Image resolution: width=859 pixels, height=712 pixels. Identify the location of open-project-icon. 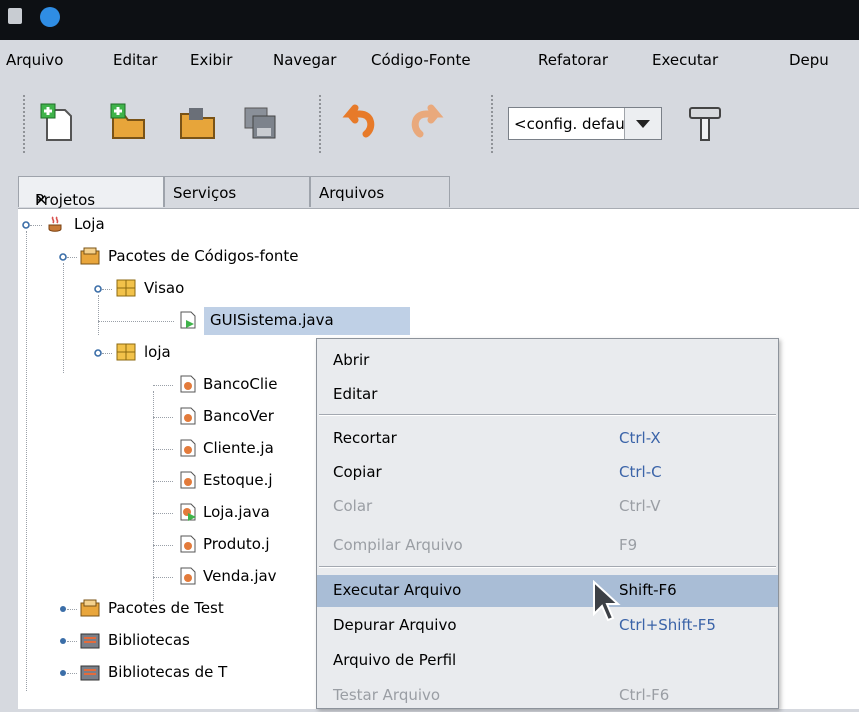
(198, 123).